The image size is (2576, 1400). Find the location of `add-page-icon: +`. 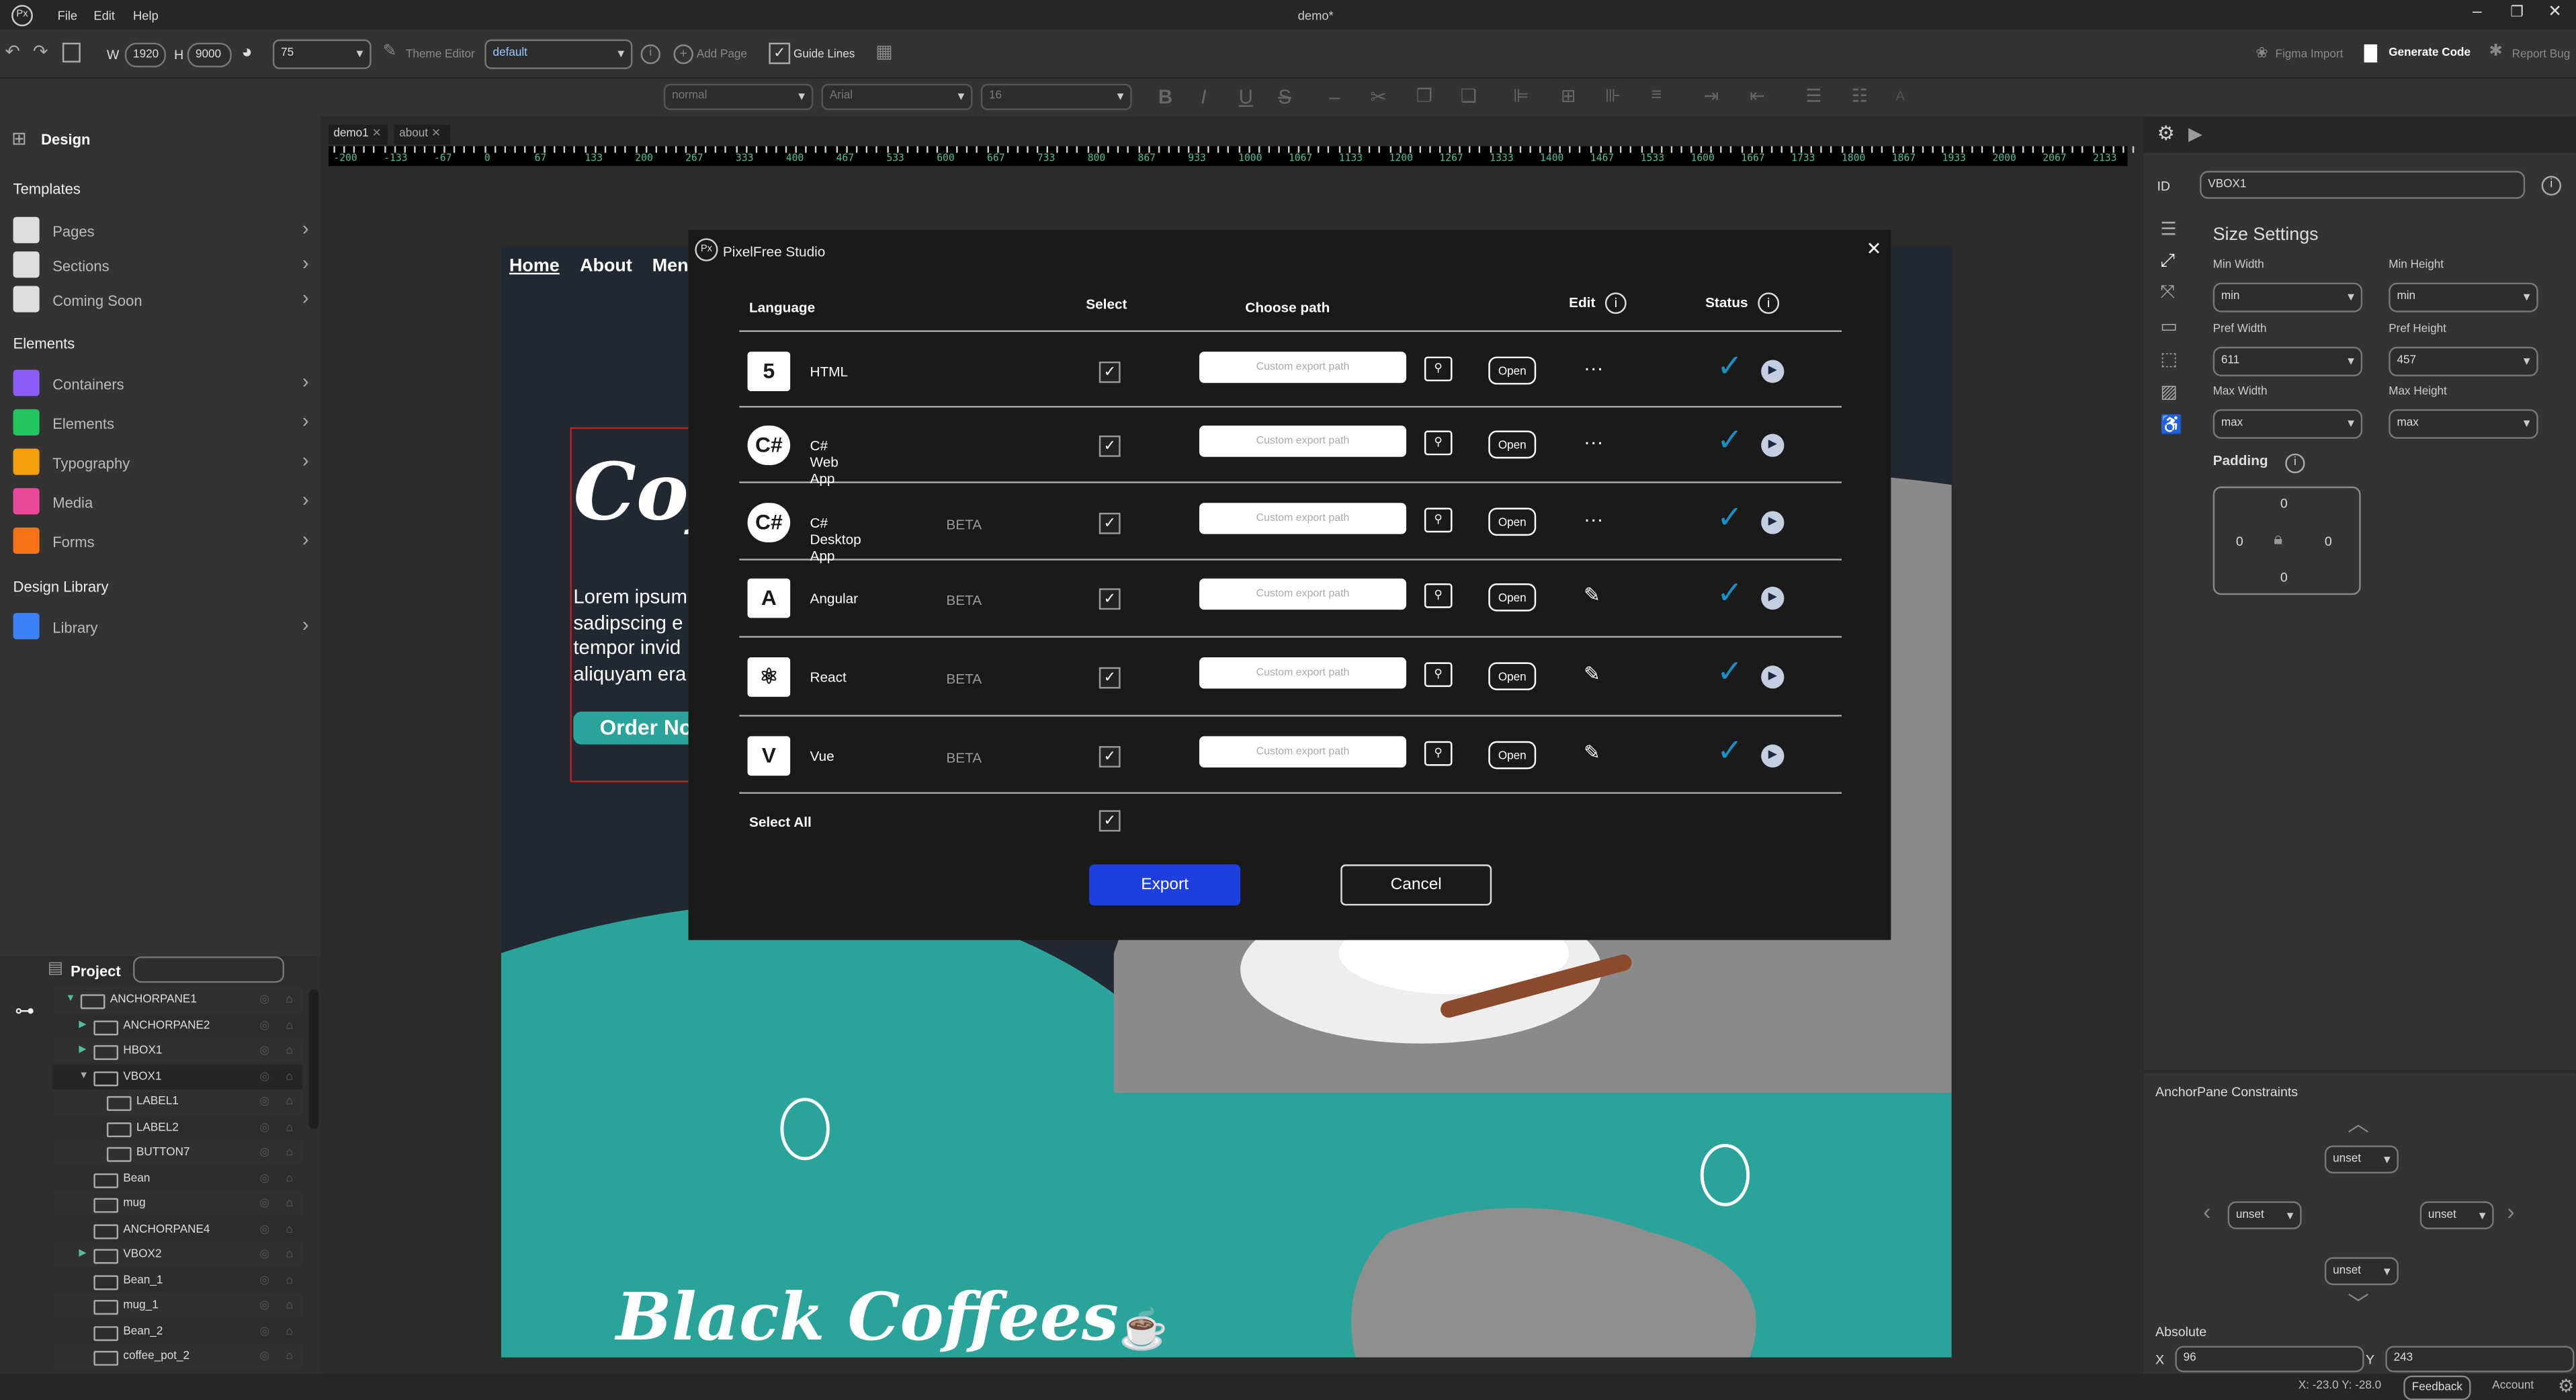

add-page-icon: + is located at coordinates (683, 54).